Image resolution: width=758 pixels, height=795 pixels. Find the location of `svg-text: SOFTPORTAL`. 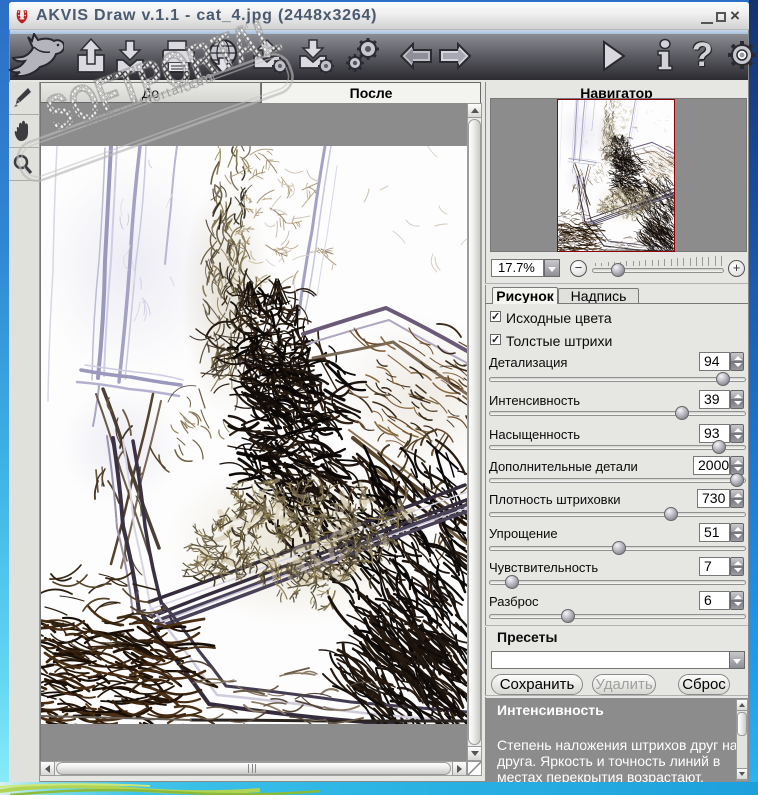

svg-text: SOFTPORTAL is located at coordinates (163, 74).